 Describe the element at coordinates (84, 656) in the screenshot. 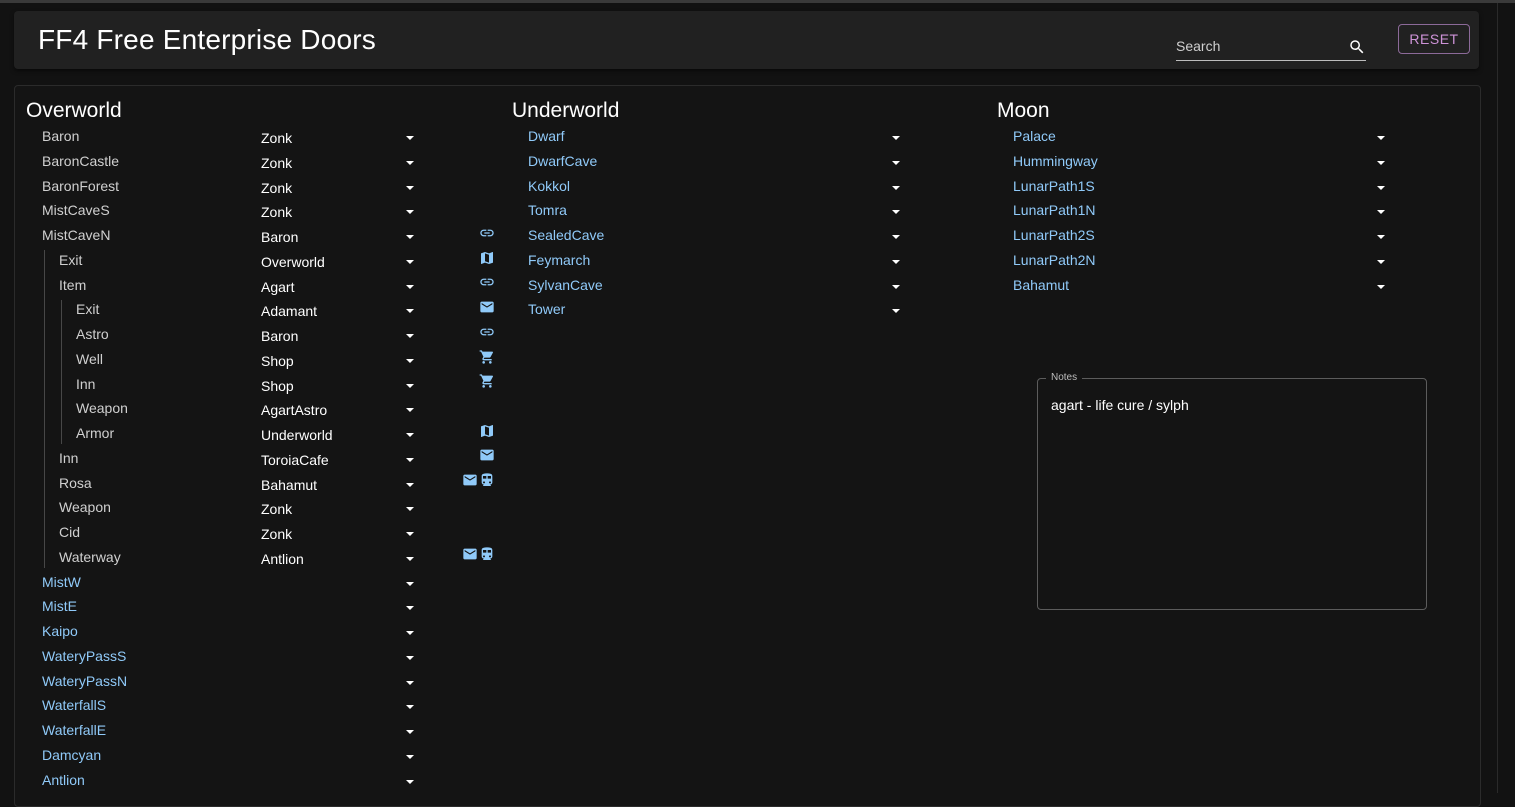

I see `overworld-location-label: WateryPassS` at that location.